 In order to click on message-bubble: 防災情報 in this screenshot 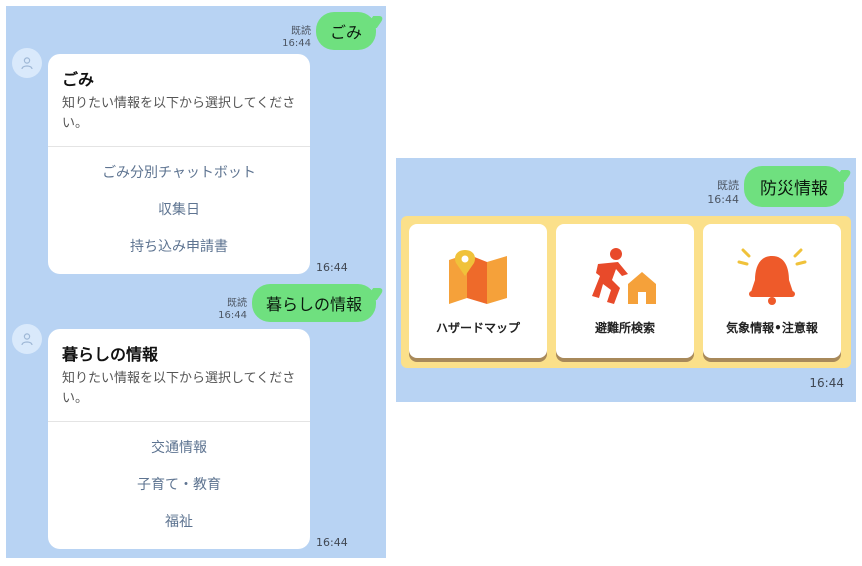, I will do `click(794, 186)`.